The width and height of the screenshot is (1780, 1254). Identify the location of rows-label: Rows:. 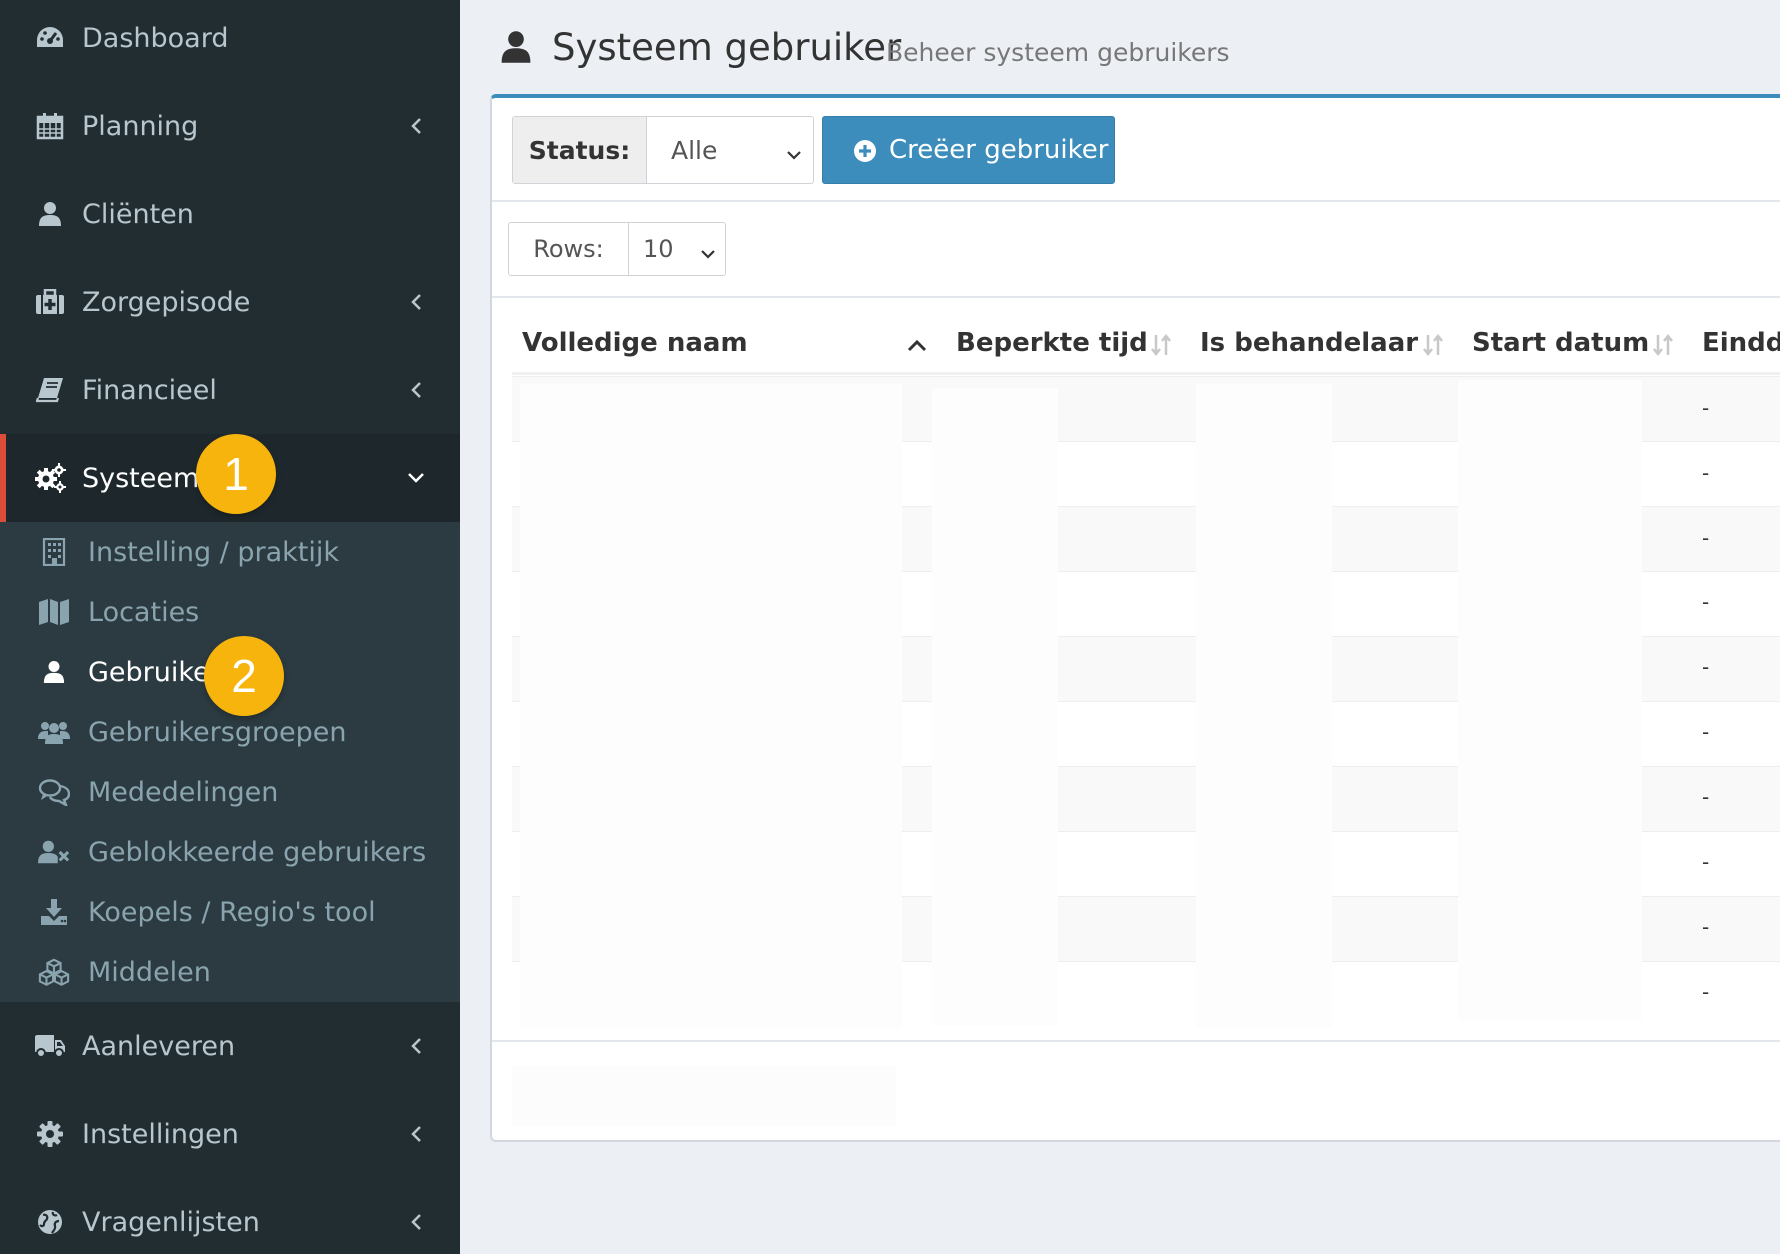
(569, 249).